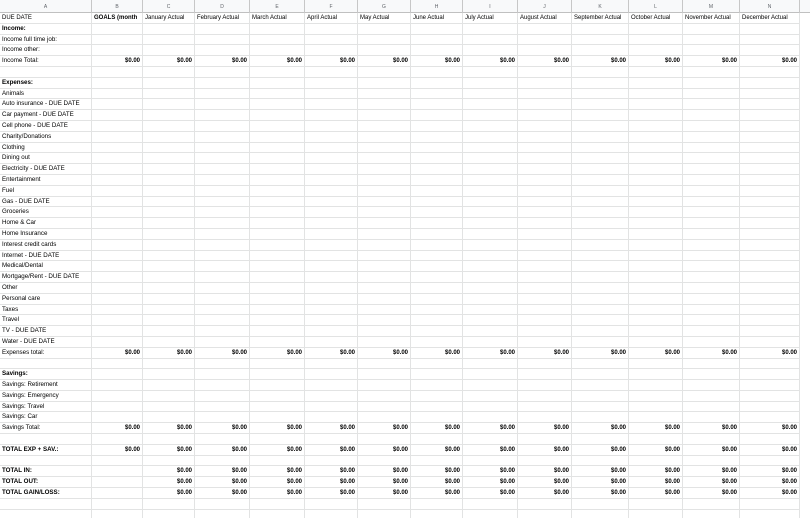 Image resolution: width=810 pixels, height=518 pixels. Describe the element at coordinates (437, 18) in the screenshot. I see `header-cell: June Actual` at that location.